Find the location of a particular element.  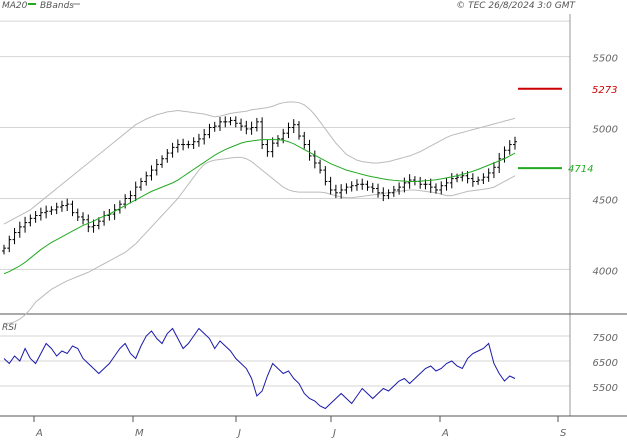

legend-bbands-swatch is located at coordinates (76, 4).